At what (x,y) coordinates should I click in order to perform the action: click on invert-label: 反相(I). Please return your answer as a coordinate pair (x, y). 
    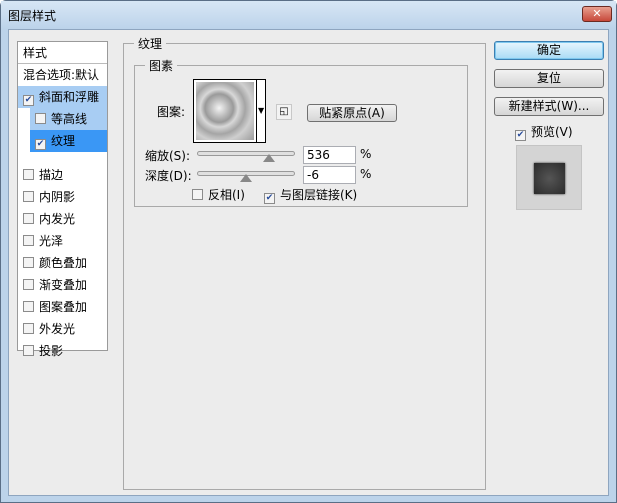
    Looking at the image, I should click on (226, 195).